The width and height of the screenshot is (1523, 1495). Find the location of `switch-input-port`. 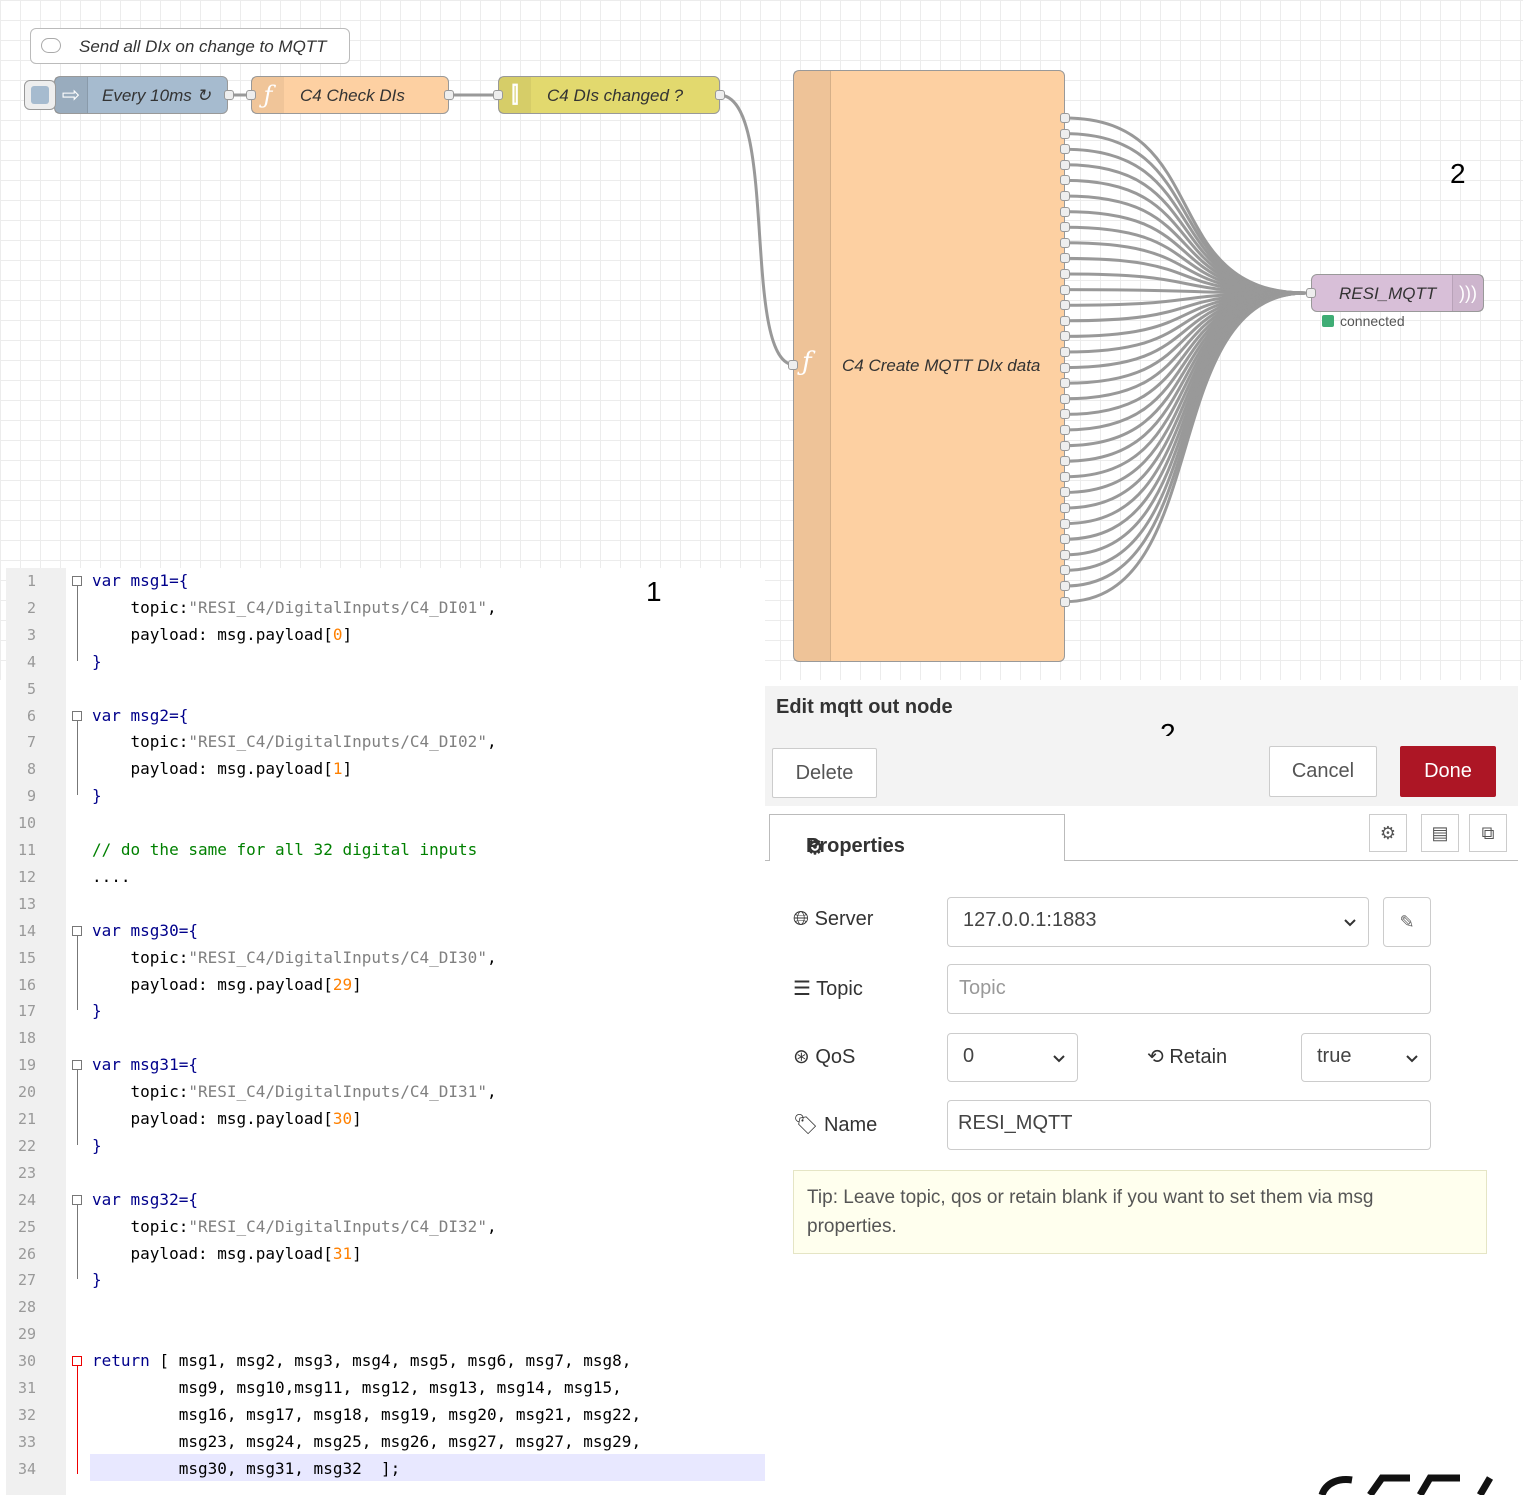

switch-input-port is located at coordinates (498, 95).